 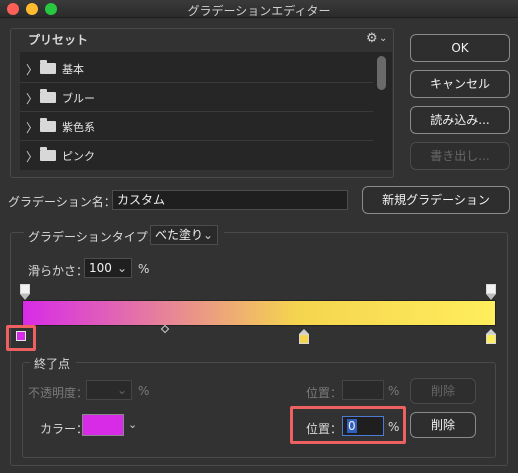 What do you see at coordinates (179, 235) in the screenshot?
I see `gradient-type-value: べた塗り` at bounding box center [179, 235].